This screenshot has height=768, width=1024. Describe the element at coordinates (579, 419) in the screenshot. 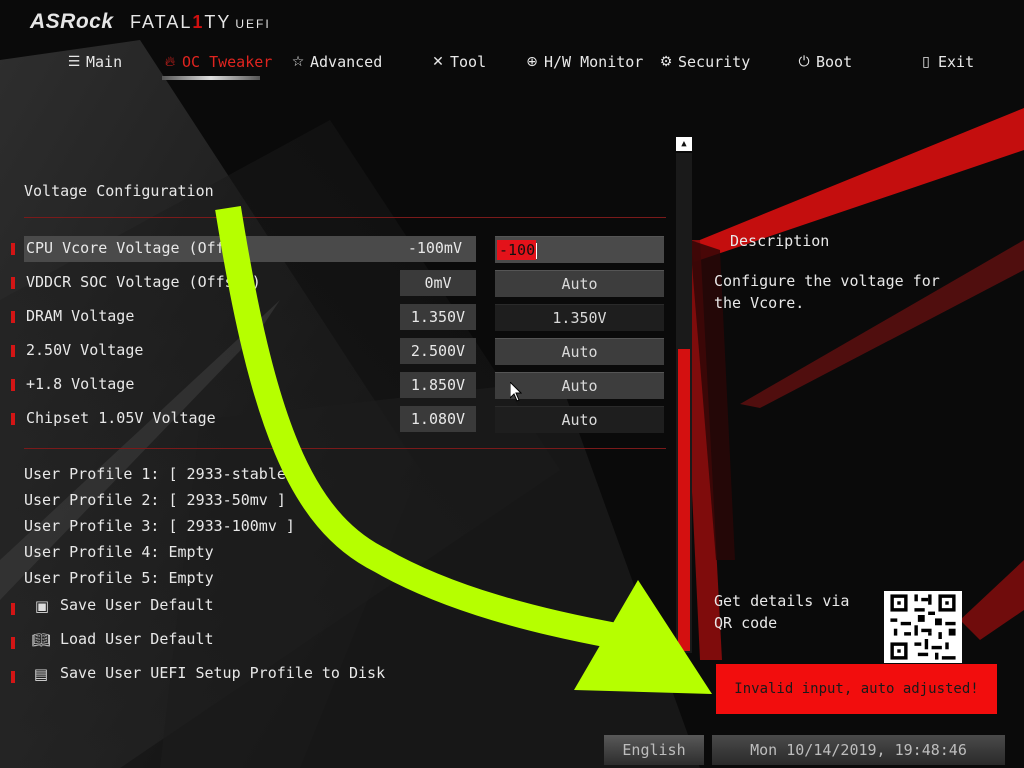

I see `chipset-voltage-input: Auto` at that location.